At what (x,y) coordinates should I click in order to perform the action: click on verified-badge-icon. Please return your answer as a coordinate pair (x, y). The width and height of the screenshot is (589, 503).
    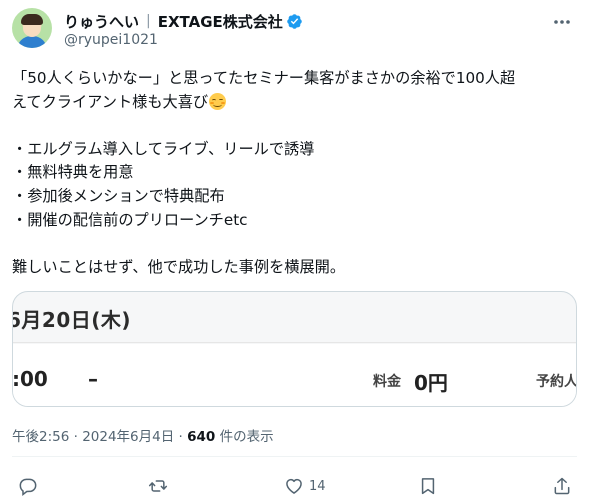
    Looking at the image, I should click on (294, 21).